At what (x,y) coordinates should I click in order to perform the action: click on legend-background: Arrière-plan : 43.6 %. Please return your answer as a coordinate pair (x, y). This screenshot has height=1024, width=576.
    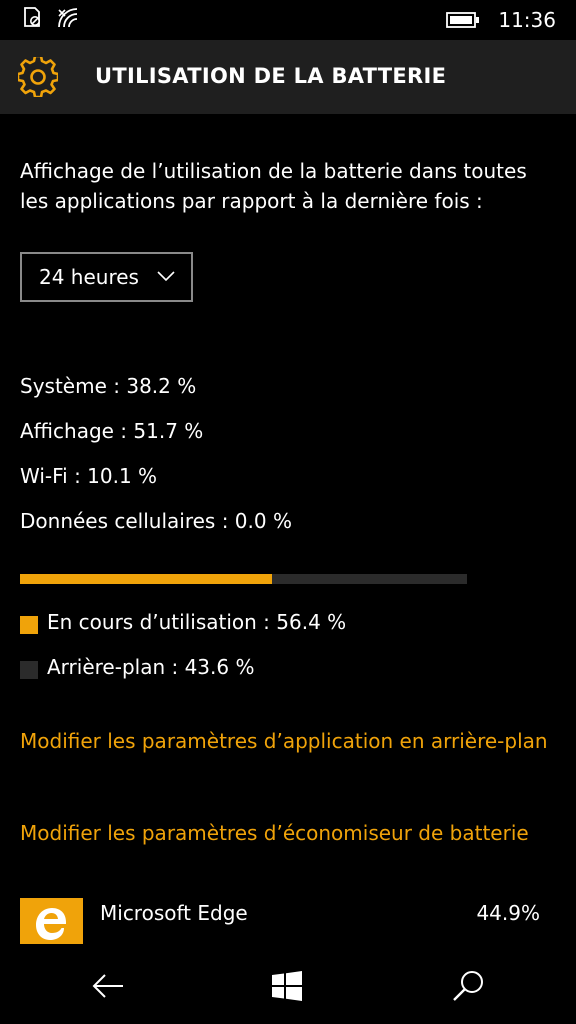
    Looking at the image, I should click on (137, 667).